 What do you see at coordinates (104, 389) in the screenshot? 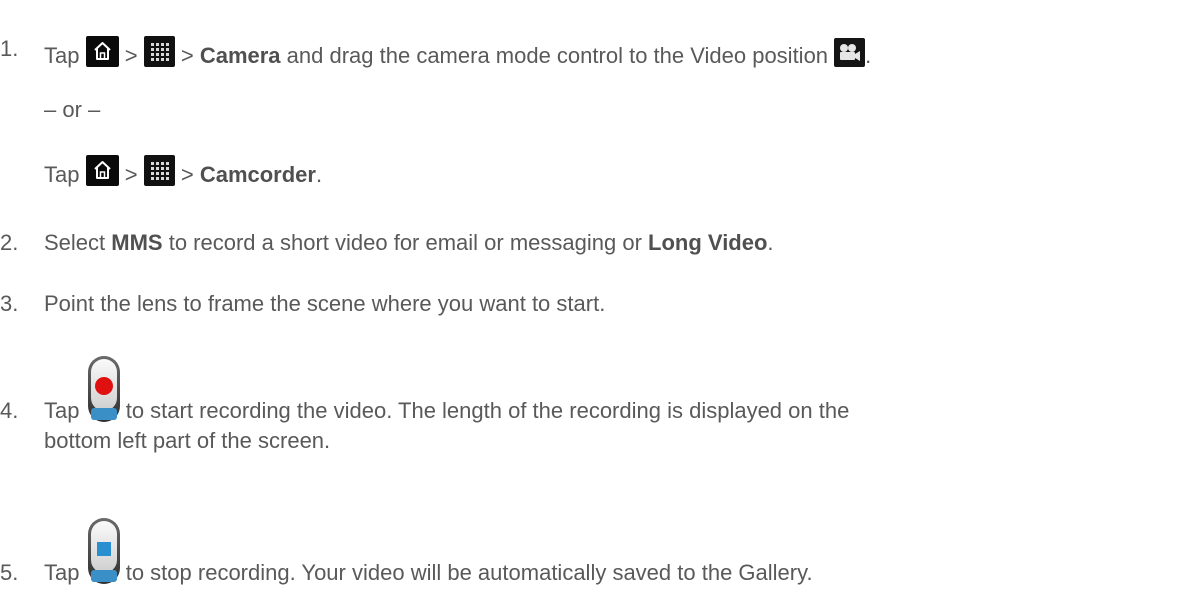
I see `record-button-icon` at bounding box center [104, 389].